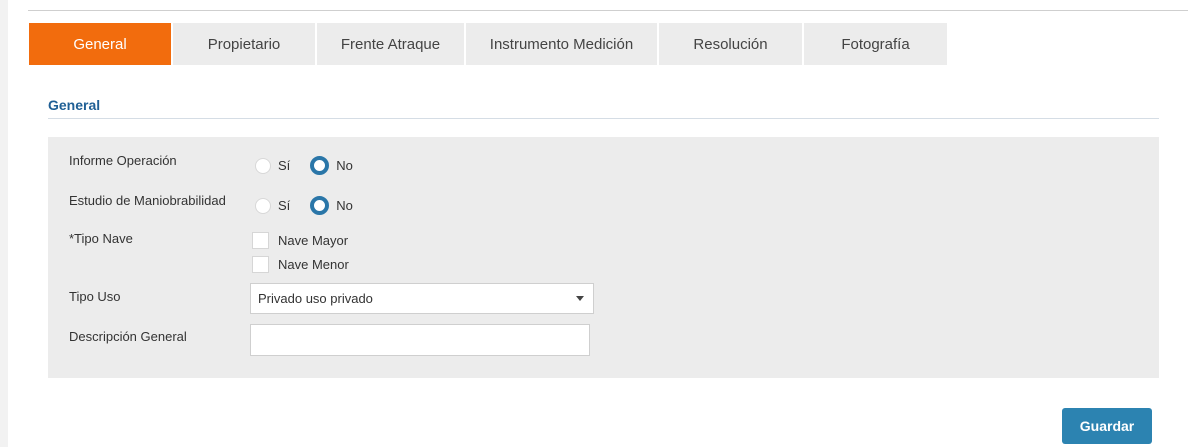 The height and width of the screenshot is (447, 1188). What do you see at coordinates (389, 44) in the screenshot?
I see `tab-frente-atraque: Frente Atraque` at bounding box center [389, 44].